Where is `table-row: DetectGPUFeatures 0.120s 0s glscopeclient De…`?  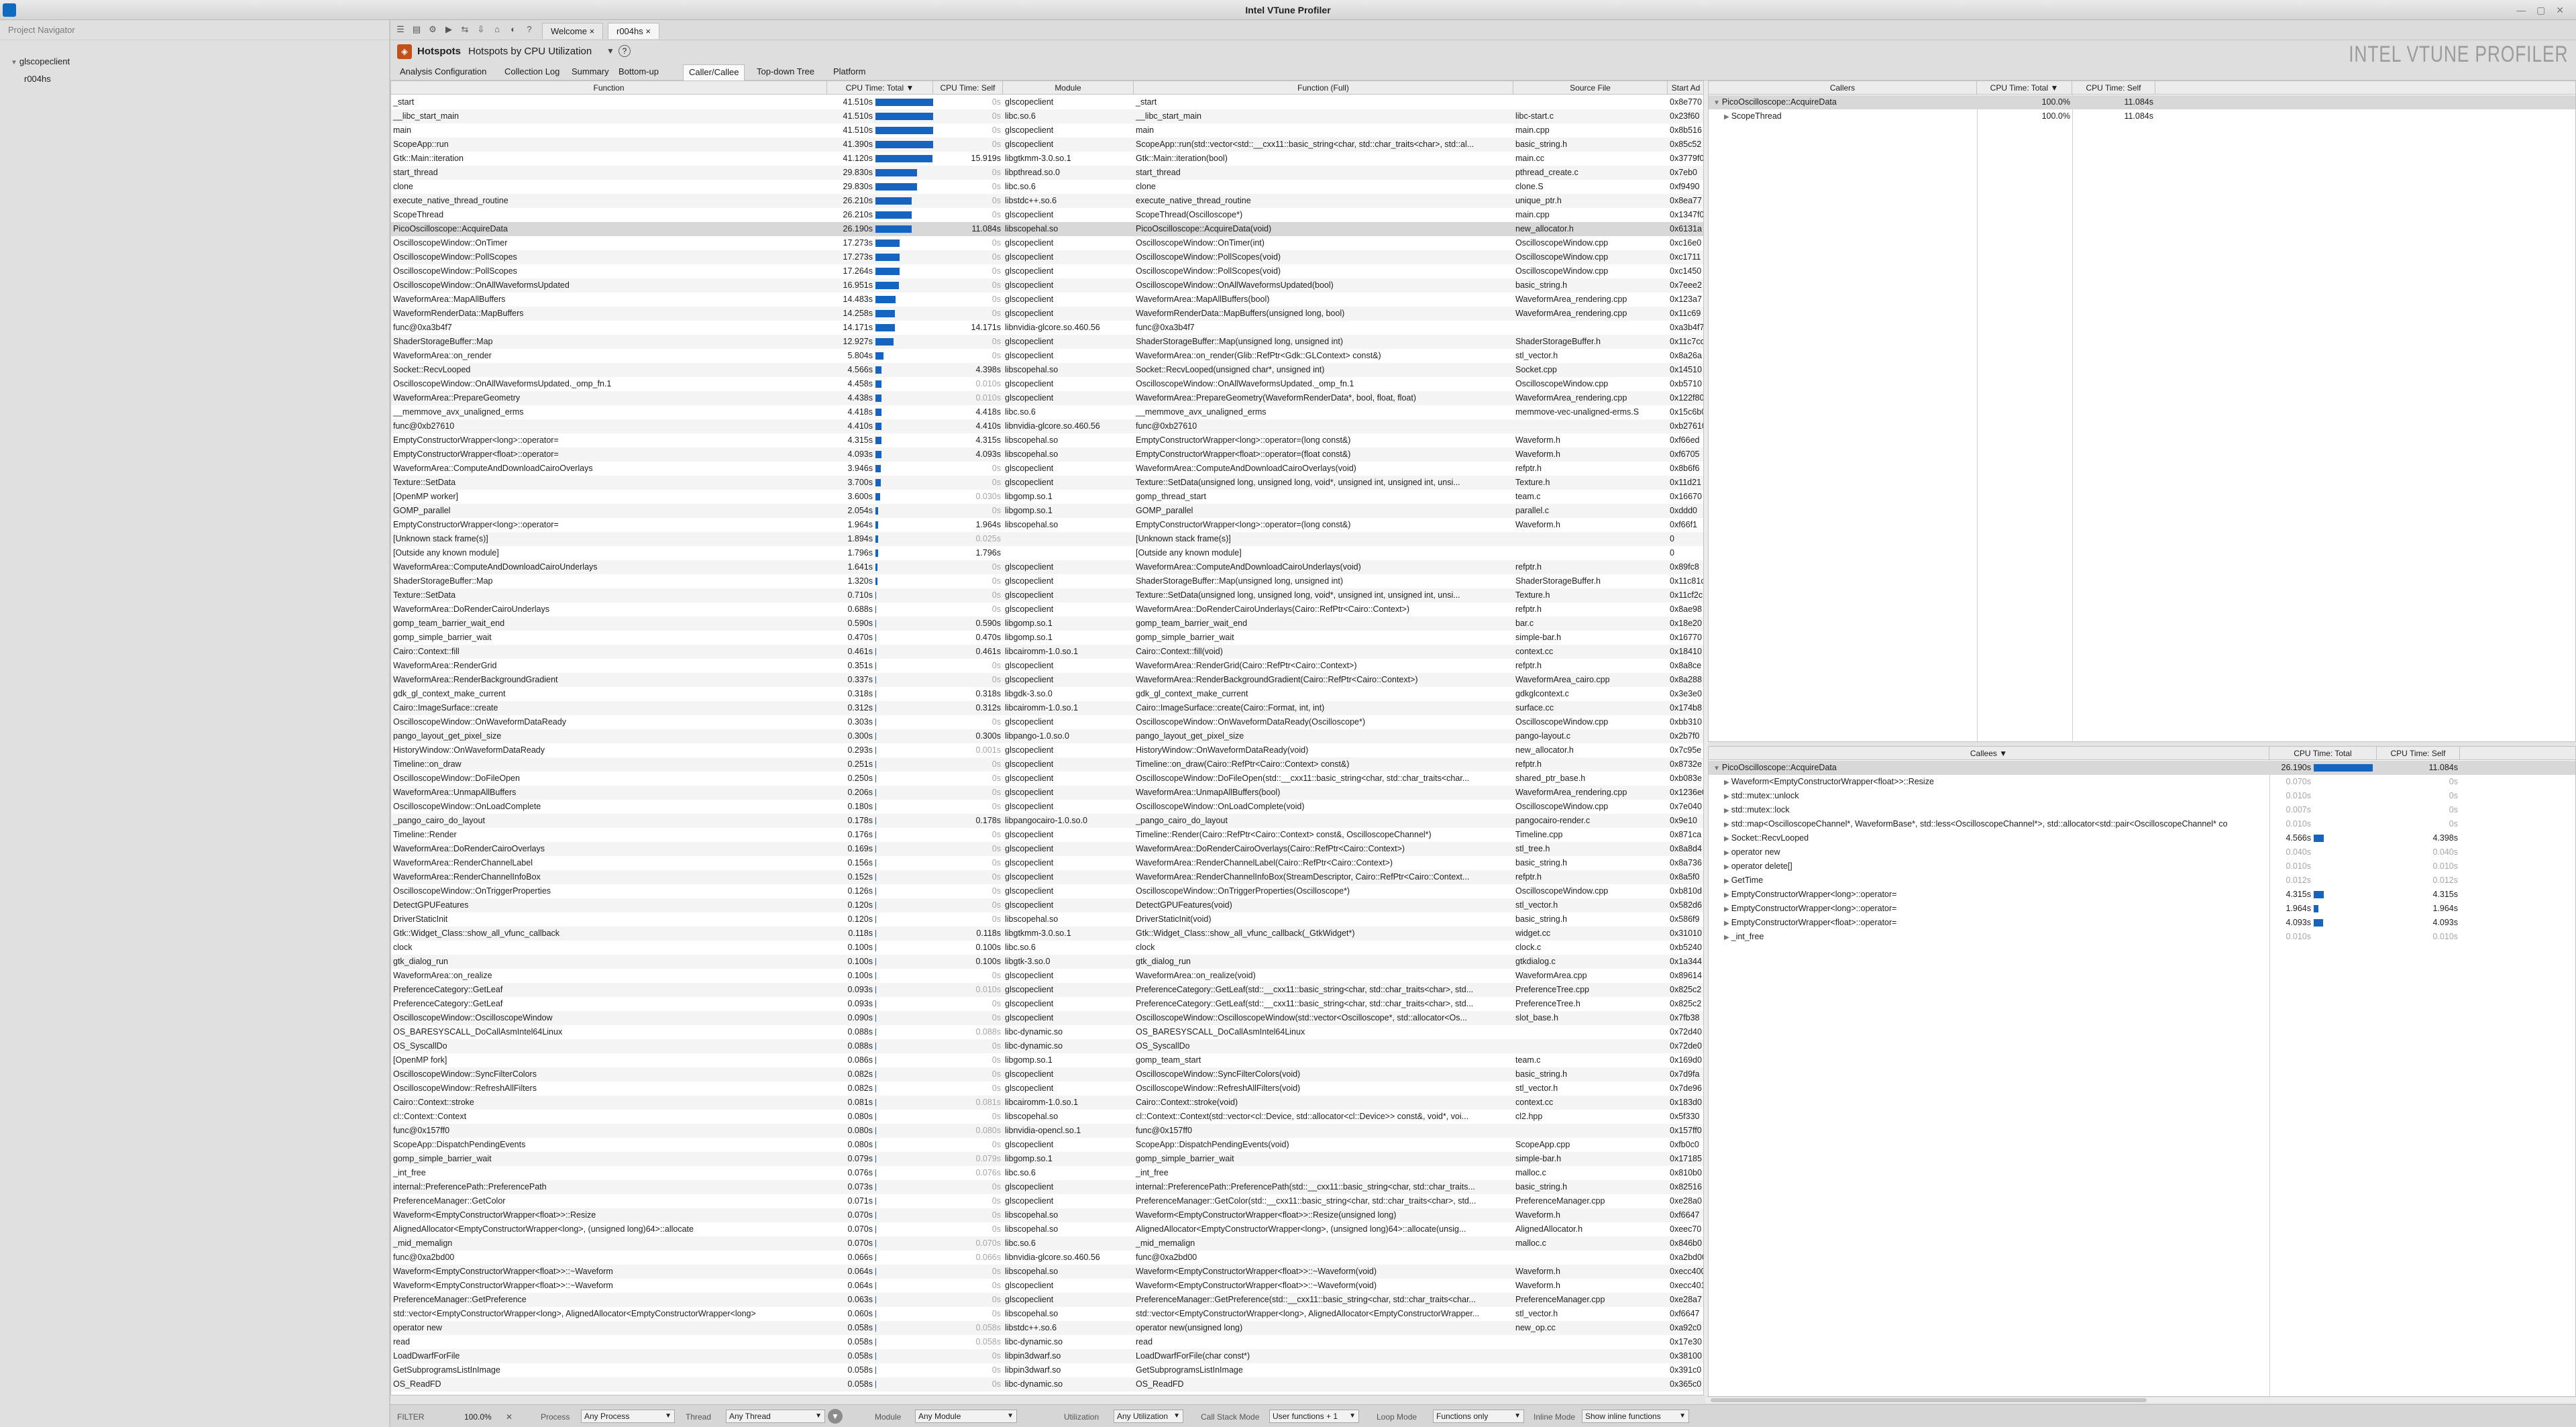
table-row: DetectGPUFeatures 0.120s 0s glscopeclient De… is located at coordinates (1047, 905).